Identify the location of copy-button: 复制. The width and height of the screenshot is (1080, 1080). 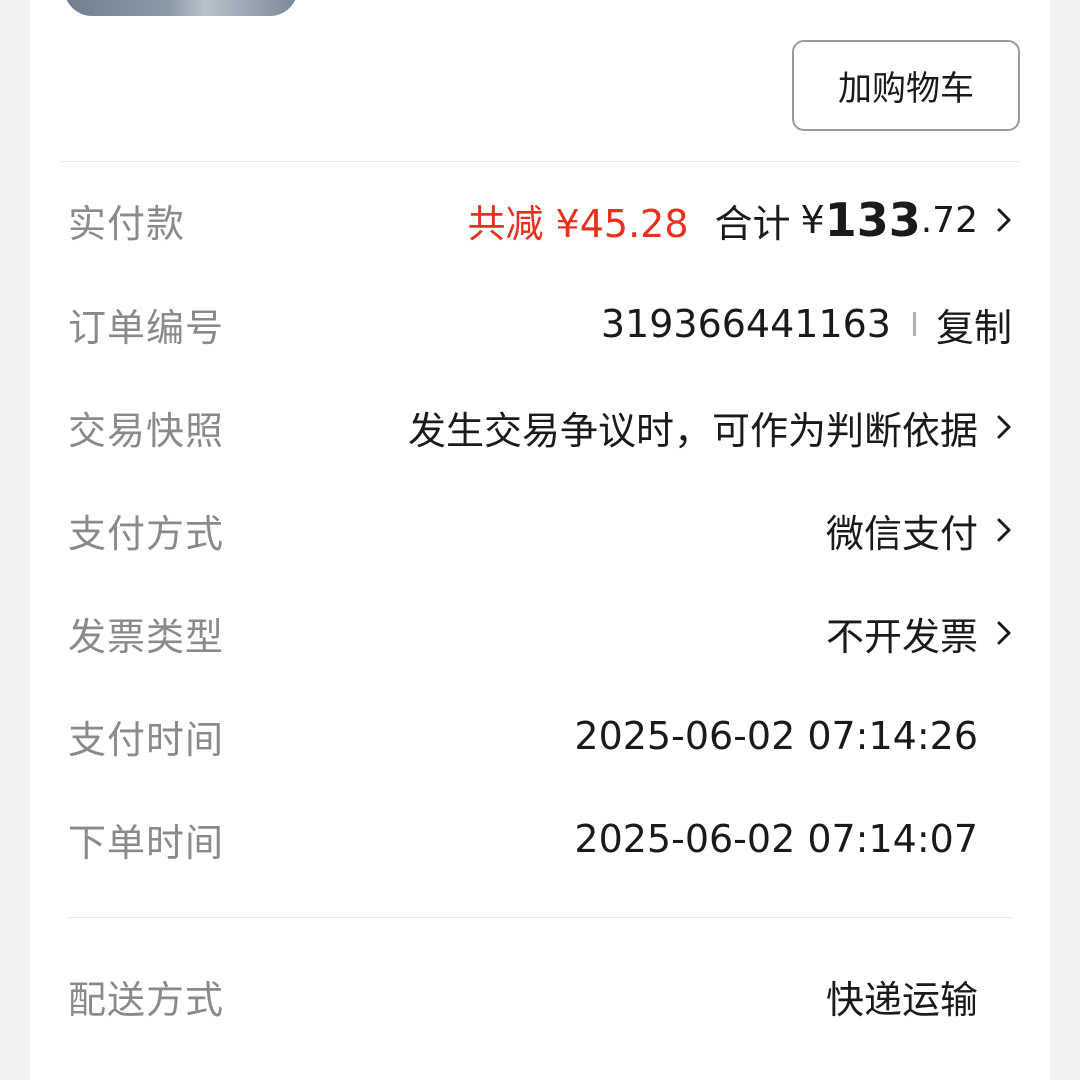
(974, 324).